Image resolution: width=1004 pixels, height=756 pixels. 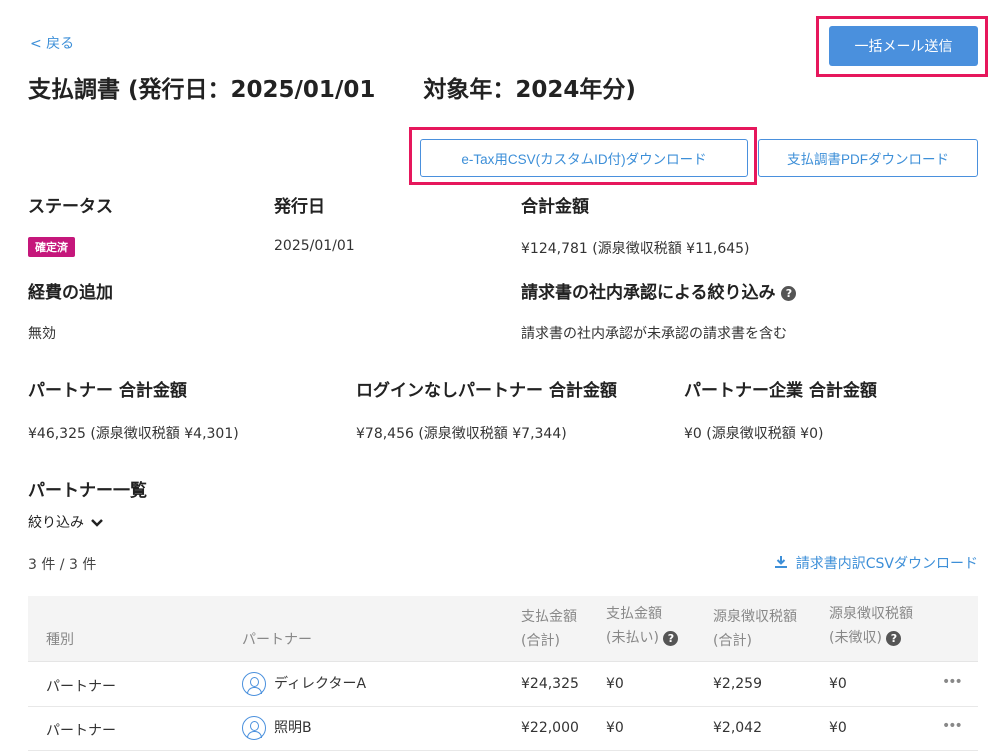 I want to click on row-partner: 照明B, so click(x=277, y=728).